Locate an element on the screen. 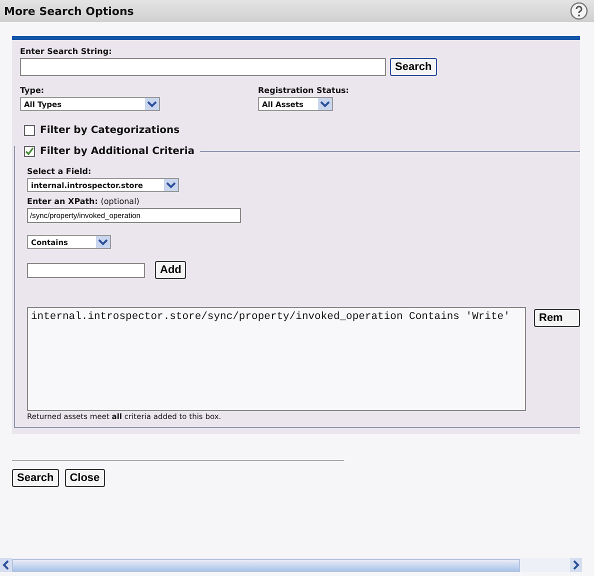 Image resolution: width=594 pixels, height=576 pixels. add-button: Add is located at coordinates (170, 270).